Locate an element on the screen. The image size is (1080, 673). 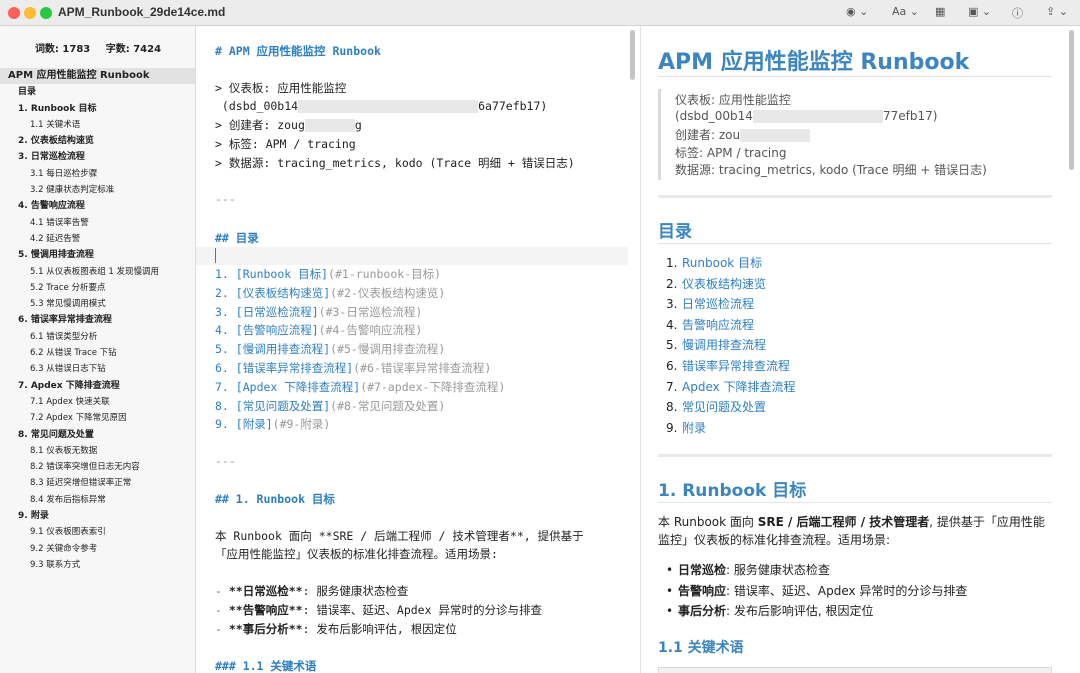
outline-item: 1. Runbook 目标 is located at coordinates (97, 109).